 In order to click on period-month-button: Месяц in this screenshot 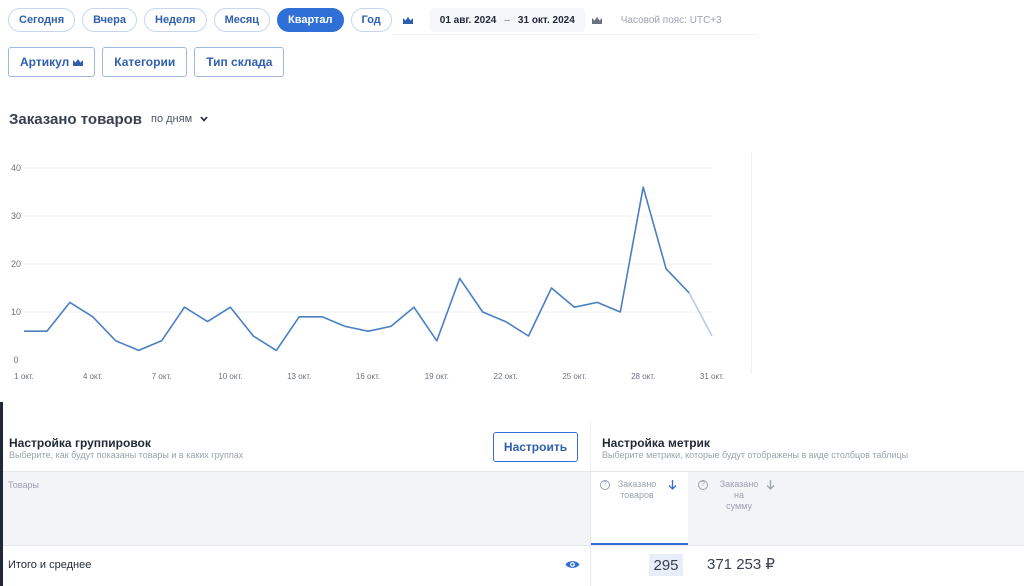, I will do `click(242, 20)`.